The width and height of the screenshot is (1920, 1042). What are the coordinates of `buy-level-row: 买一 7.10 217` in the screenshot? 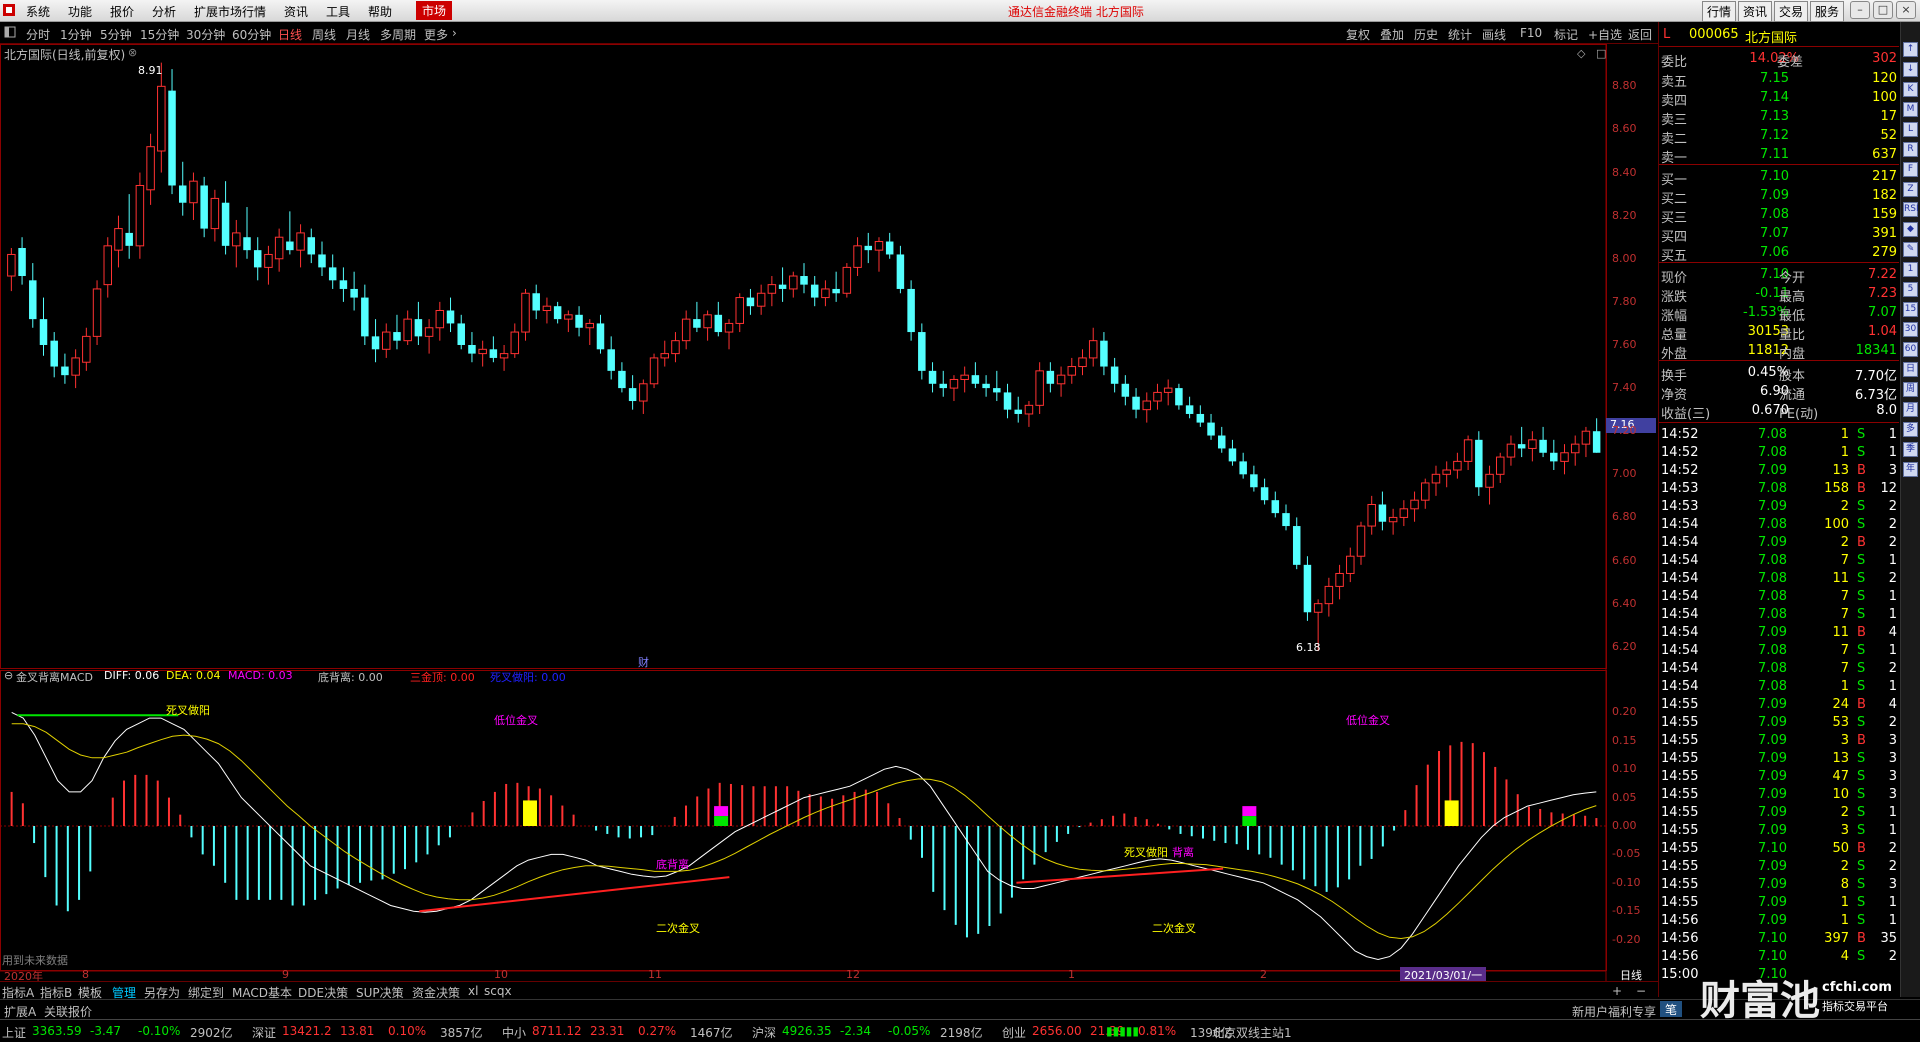 It's located at (1779, 178).